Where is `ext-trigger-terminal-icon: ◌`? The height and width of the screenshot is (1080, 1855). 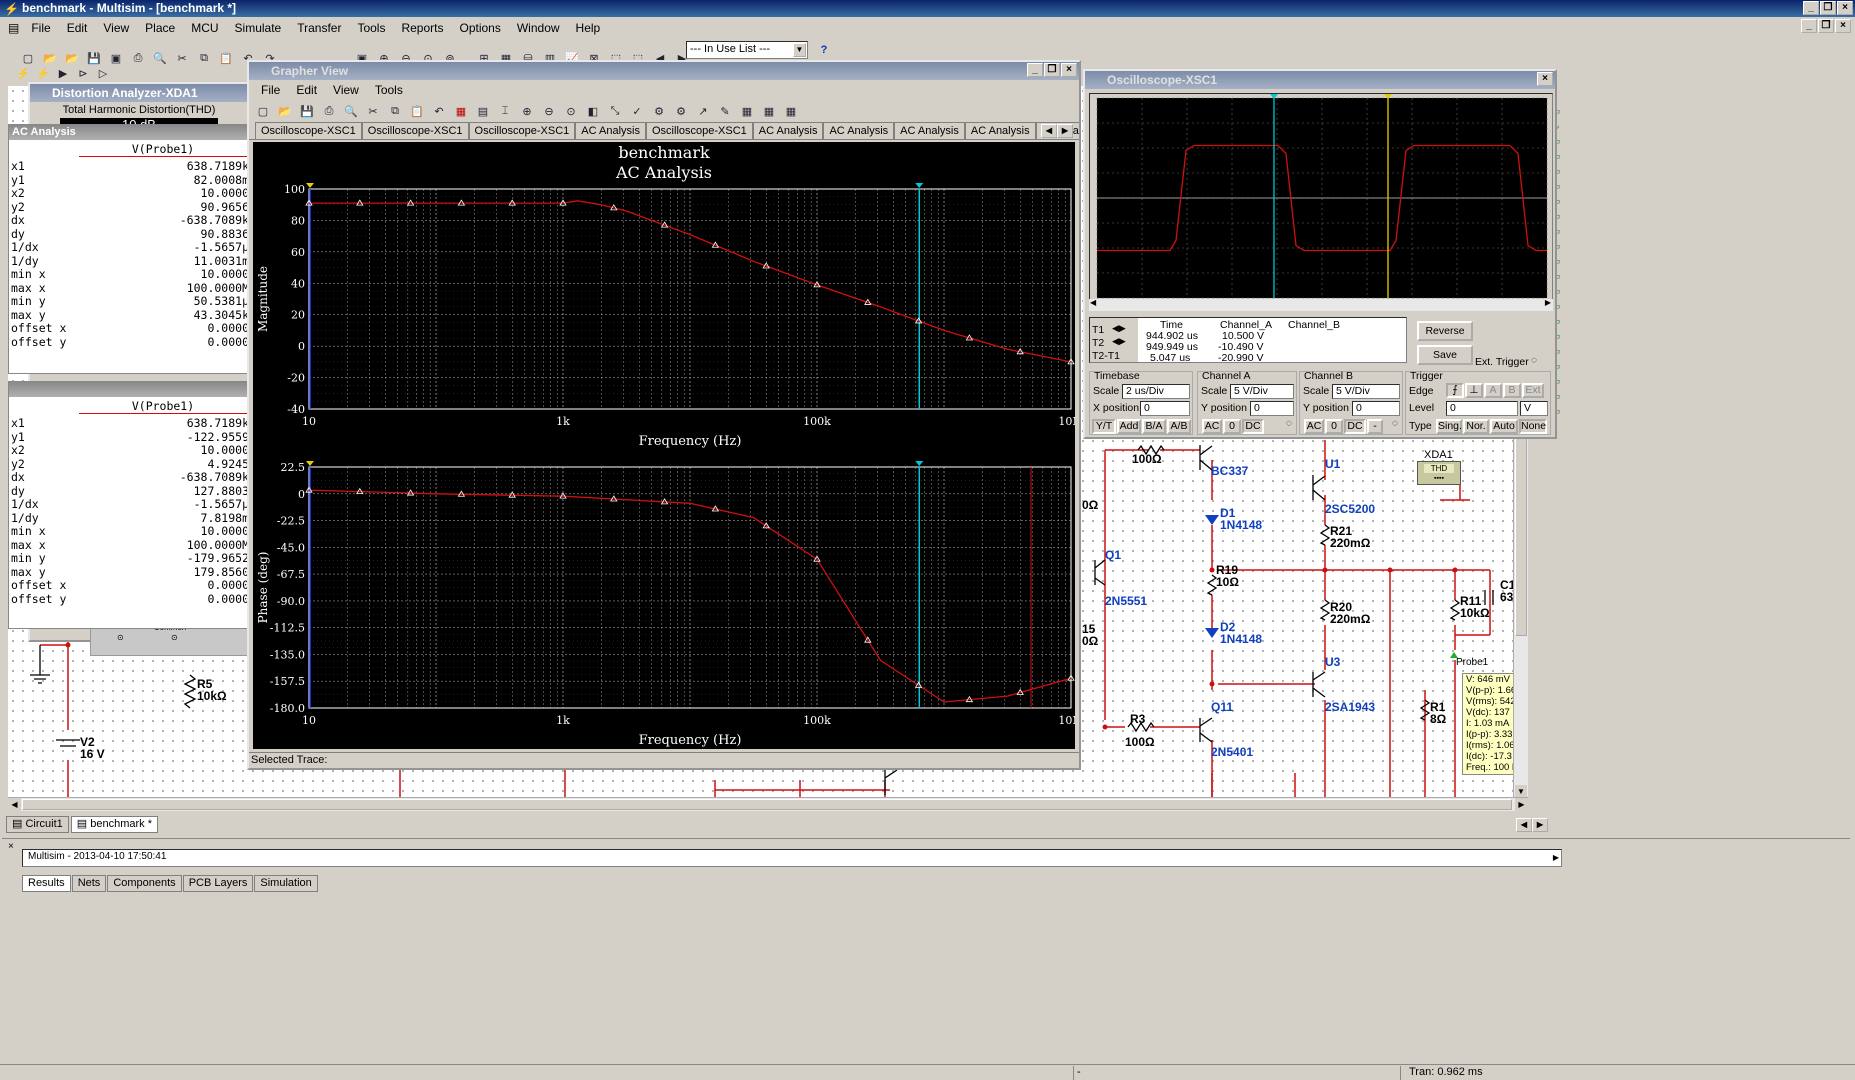
ext-trigger-terminal-icon: ◌ is located at coordinates (1534, 360).